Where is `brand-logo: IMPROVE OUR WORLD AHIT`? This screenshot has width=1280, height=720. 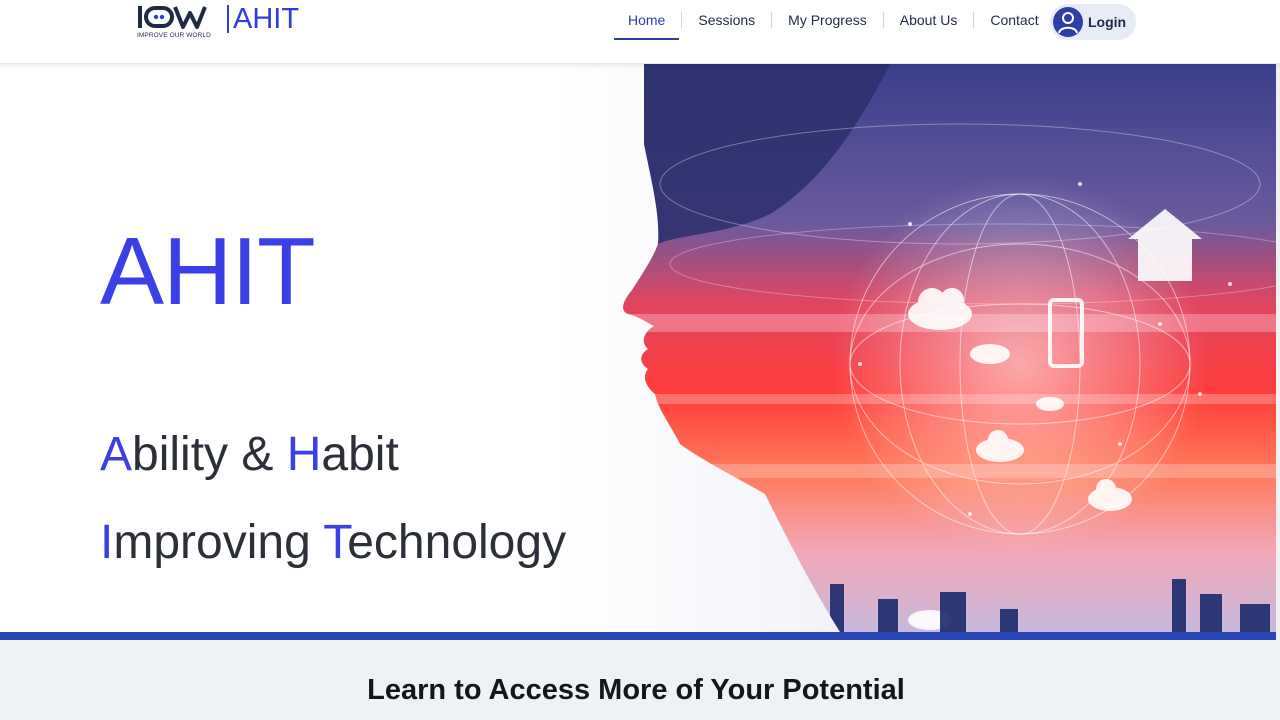 brand-logo: IMPROVE OUR WORLD AHIT is located at coordinates (218, 21).